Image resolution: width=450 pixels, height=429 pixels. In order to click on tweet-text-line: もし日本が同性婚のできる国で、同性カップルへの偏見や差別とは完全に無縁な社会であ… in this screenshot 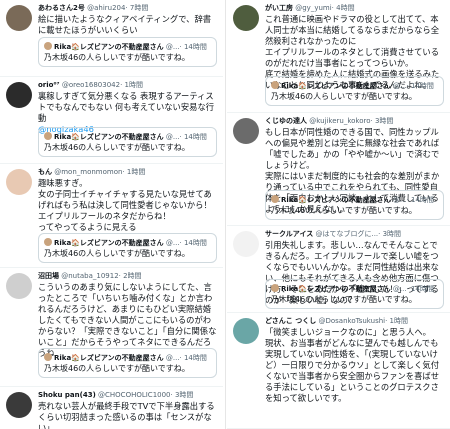, I will do `click(352, 148)`.